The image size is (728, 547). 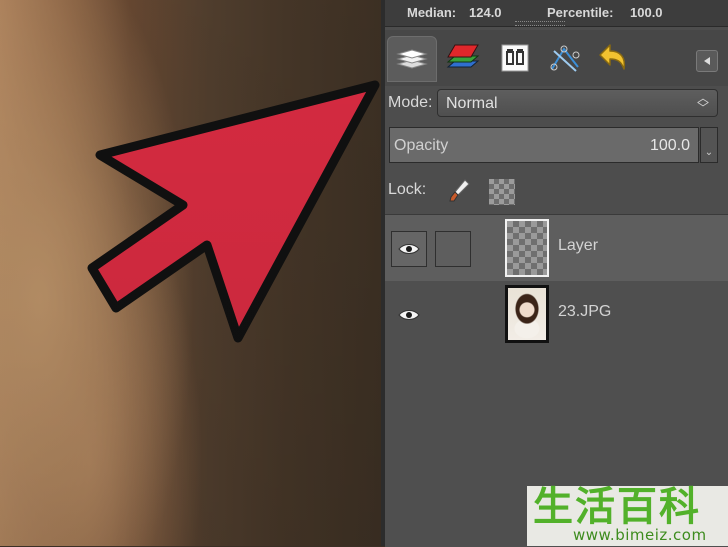 What do you see at coordinates (669, 145) in the screenshot?
I see `opacity-value: 100.0` at bounding box center [669, 145].